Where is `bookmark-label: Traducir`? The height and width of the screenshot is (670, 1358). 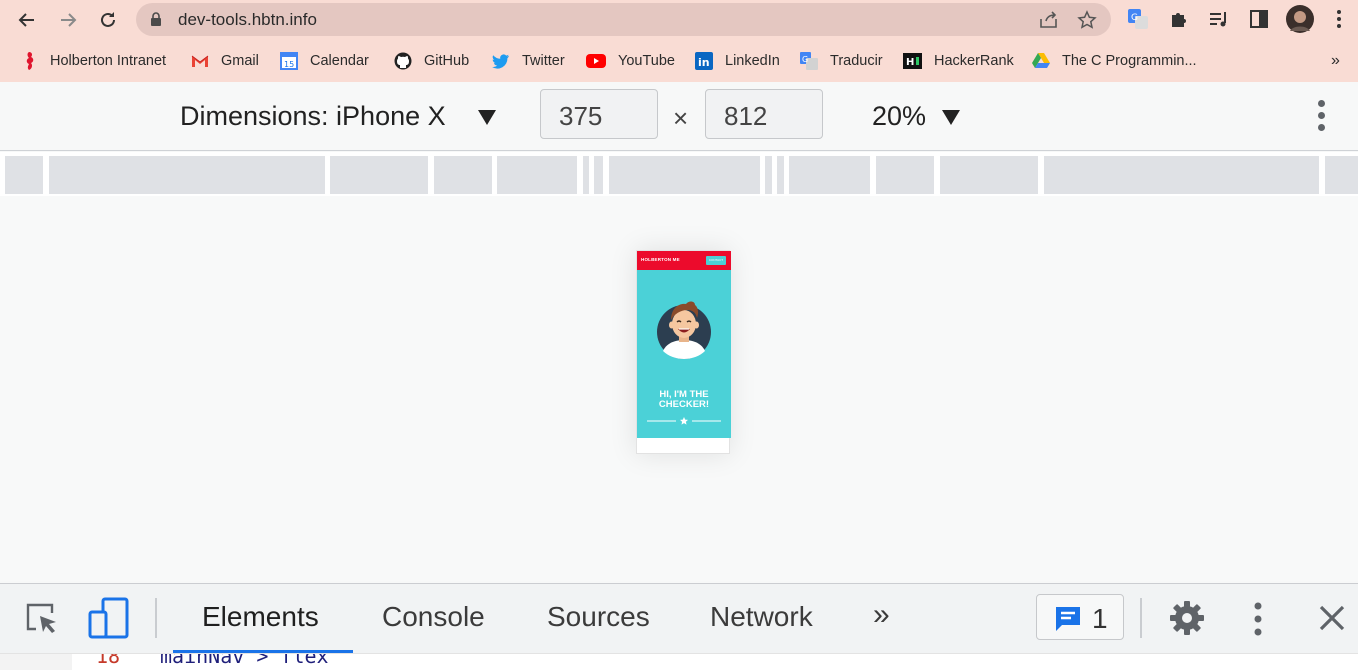
bookmark-label: Traducir is located at coordinates (856, 61).